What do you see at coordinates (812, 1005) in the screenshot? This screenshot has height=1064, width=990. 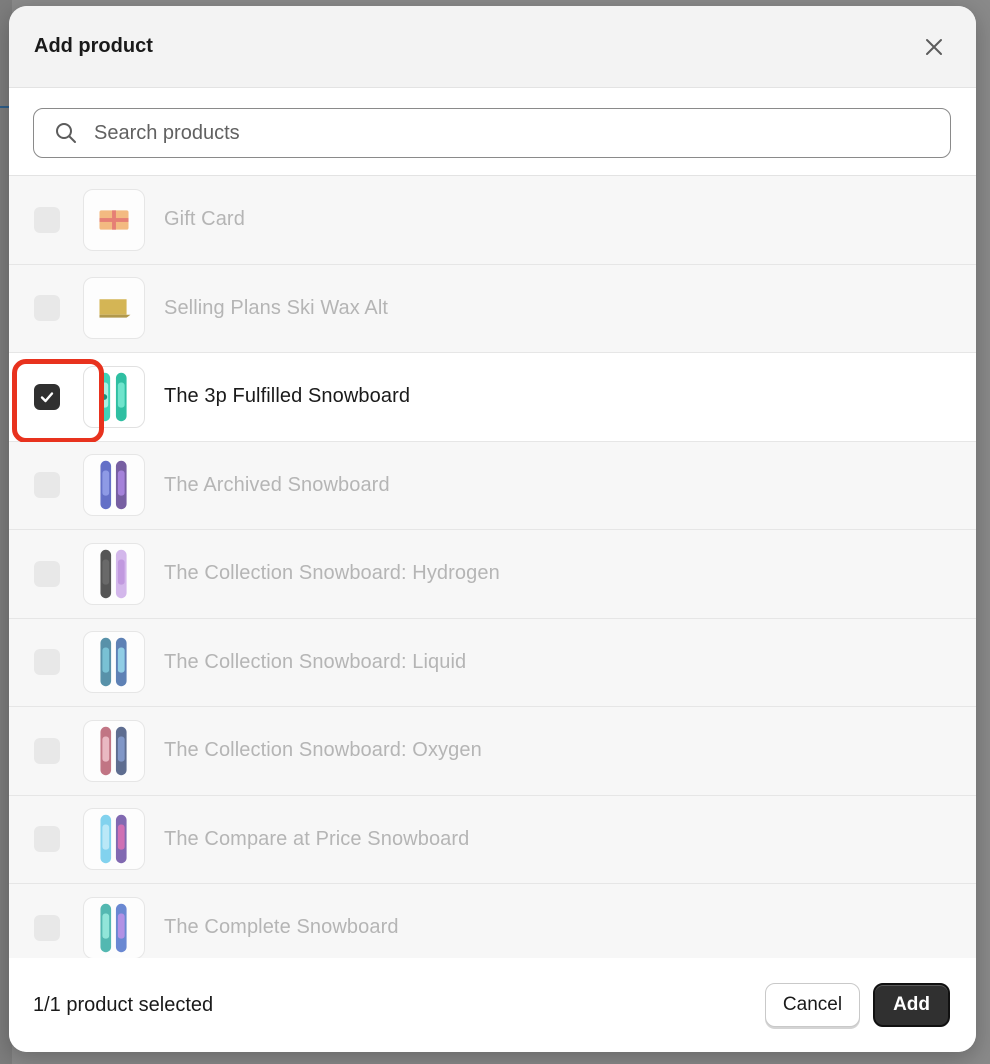 I see `cancel-button: Cancel` at bounding box center [812, 1005].